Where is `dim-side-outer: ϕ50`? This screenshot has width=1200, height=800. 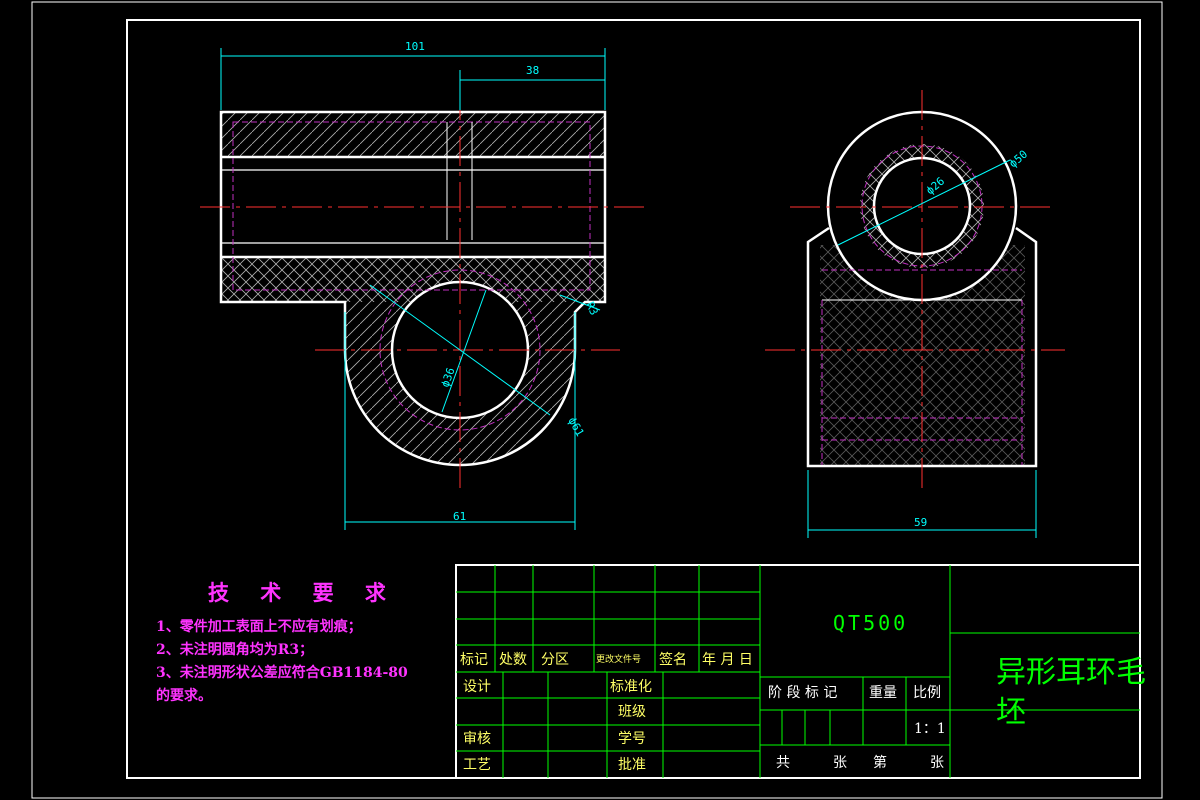 dim-side-outer: ϕ50 is located at coordinates (1019, 159).